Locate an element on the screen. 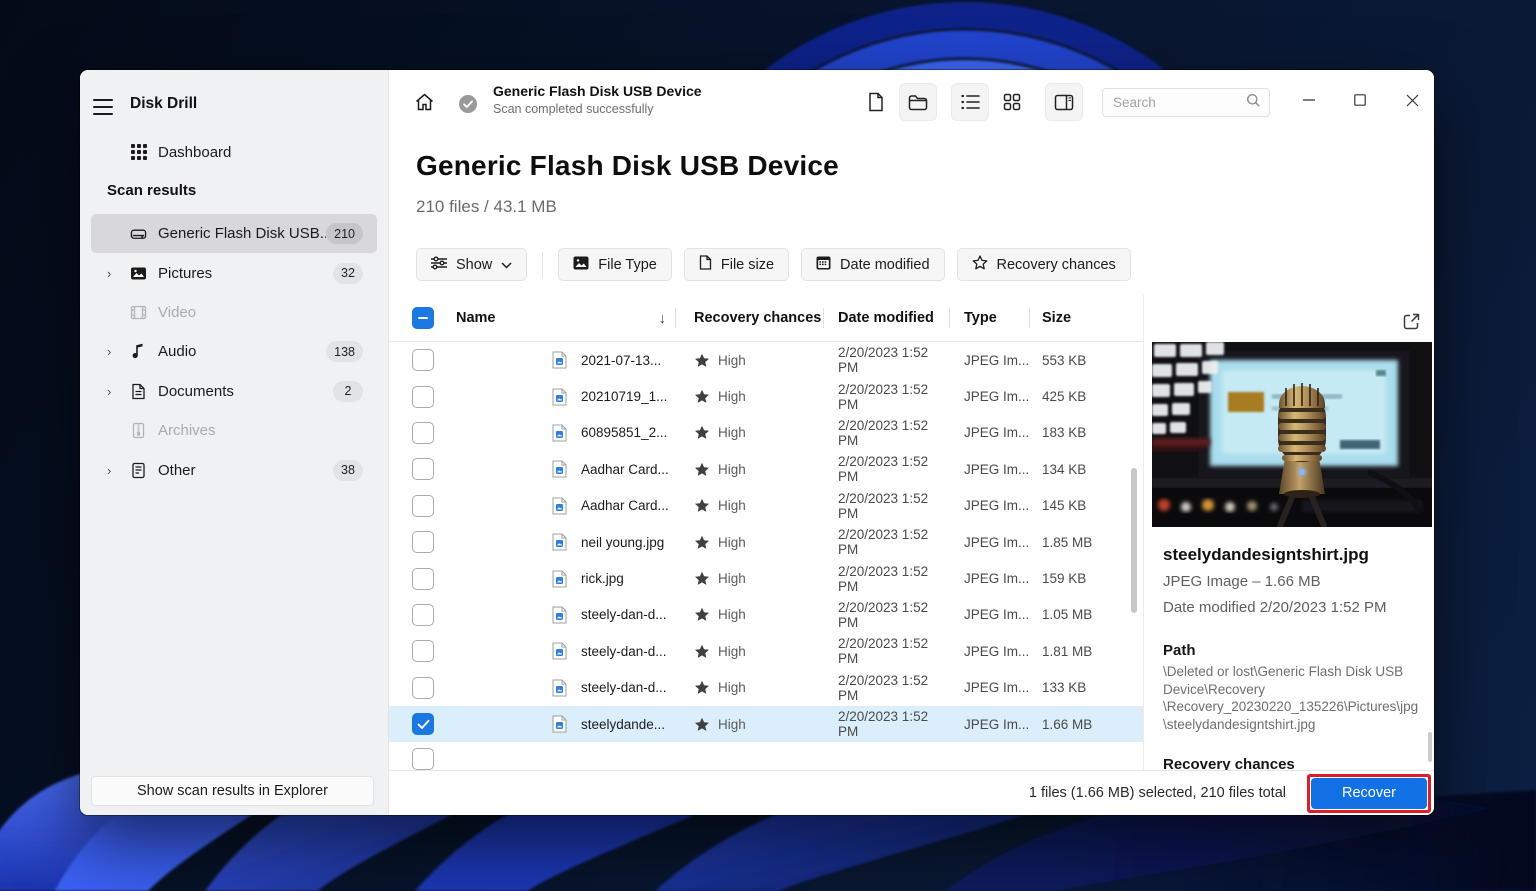 The width and height of the screenshot is (1536, 891). close-button is located at coordinates (1411, 100).